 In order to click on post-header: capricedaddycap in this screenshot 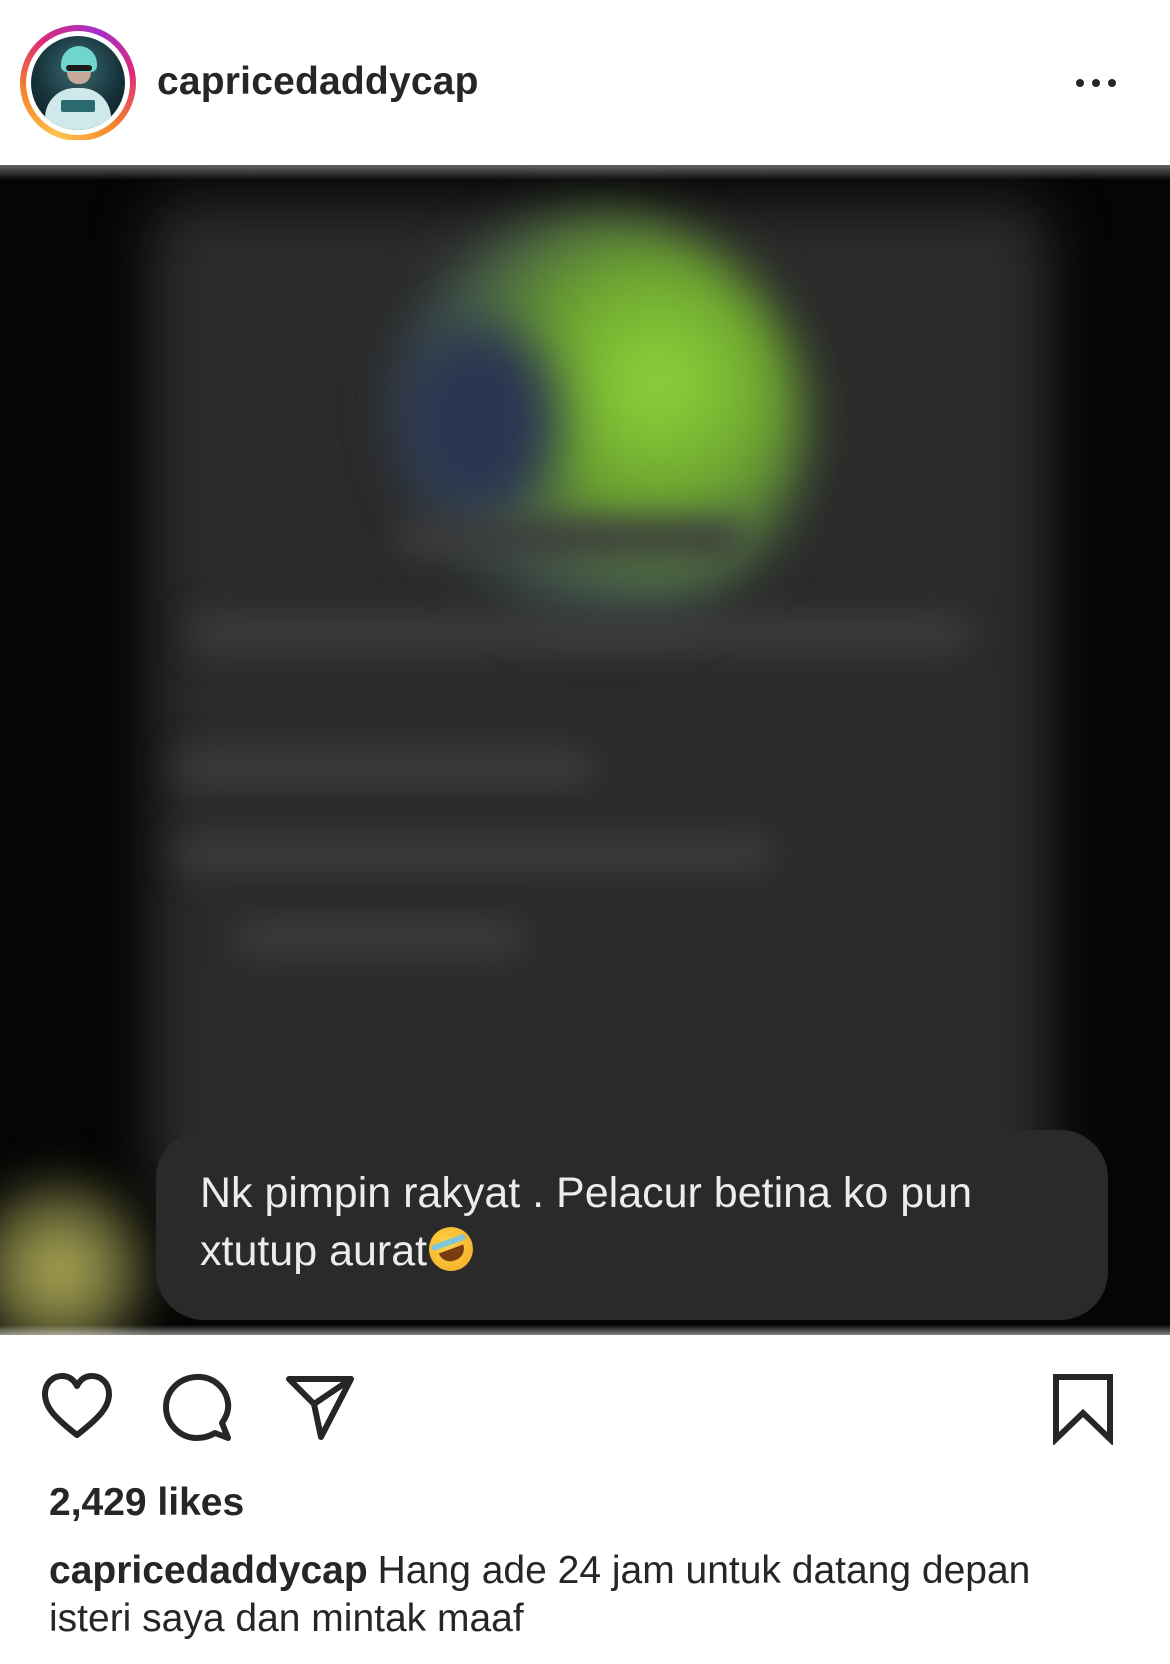, I will do `click(585, 90)`.